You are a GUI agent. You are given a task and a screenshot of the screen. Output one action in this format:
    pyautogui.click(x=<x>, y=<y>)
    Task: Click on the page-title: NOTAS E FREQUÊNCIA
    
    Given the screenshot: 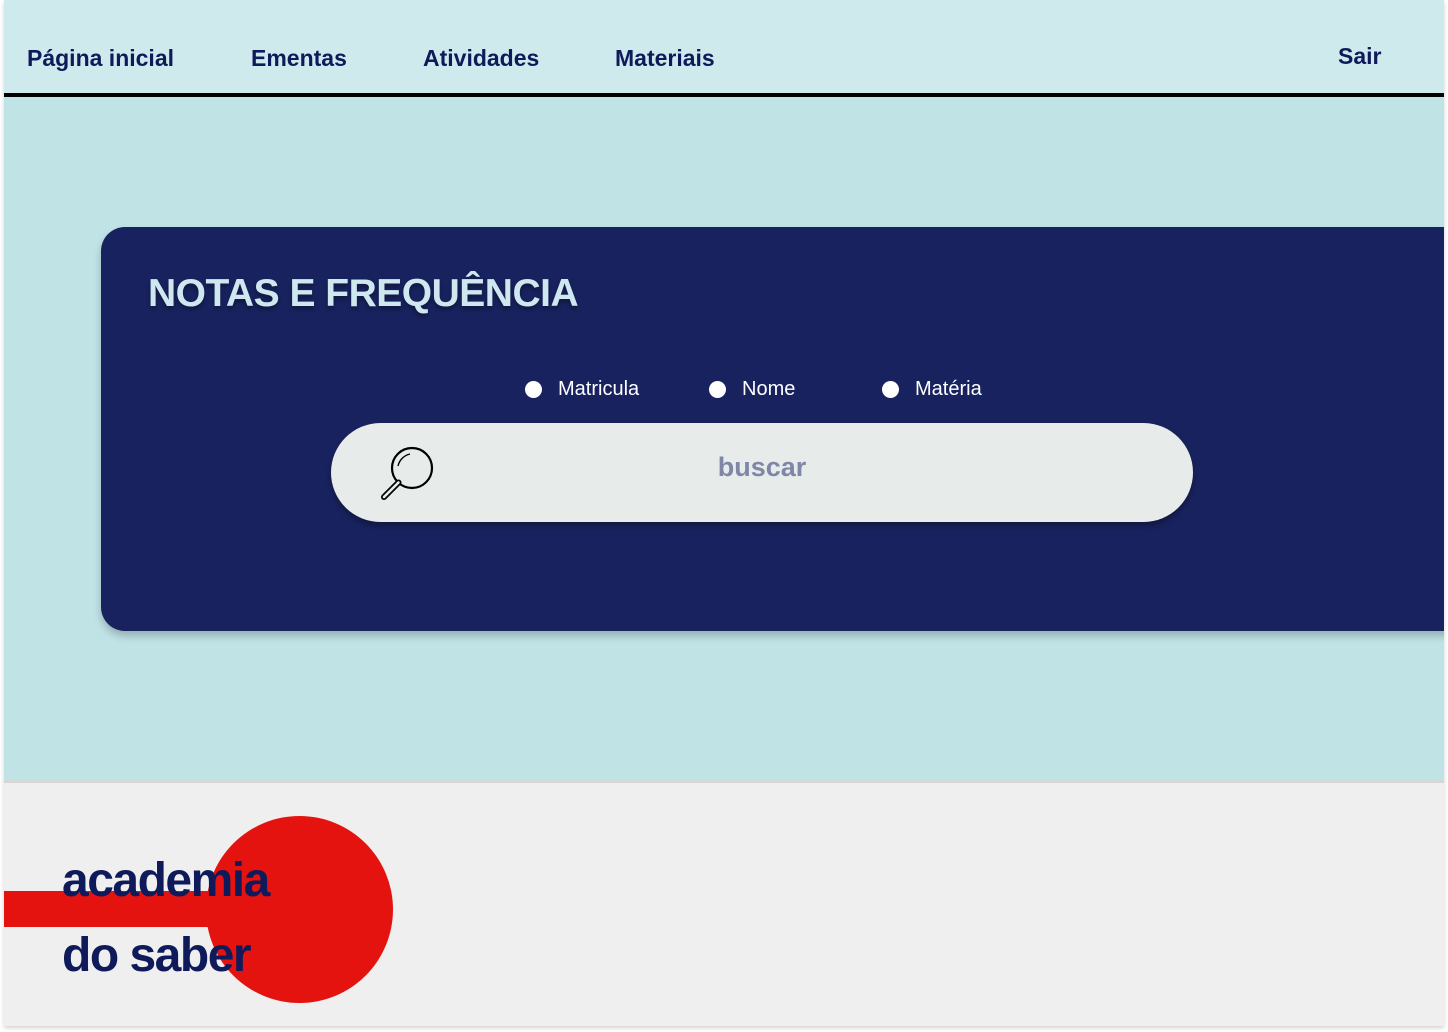 What is the action you would take?
    pyautogui.click(x=363, y=293)
    